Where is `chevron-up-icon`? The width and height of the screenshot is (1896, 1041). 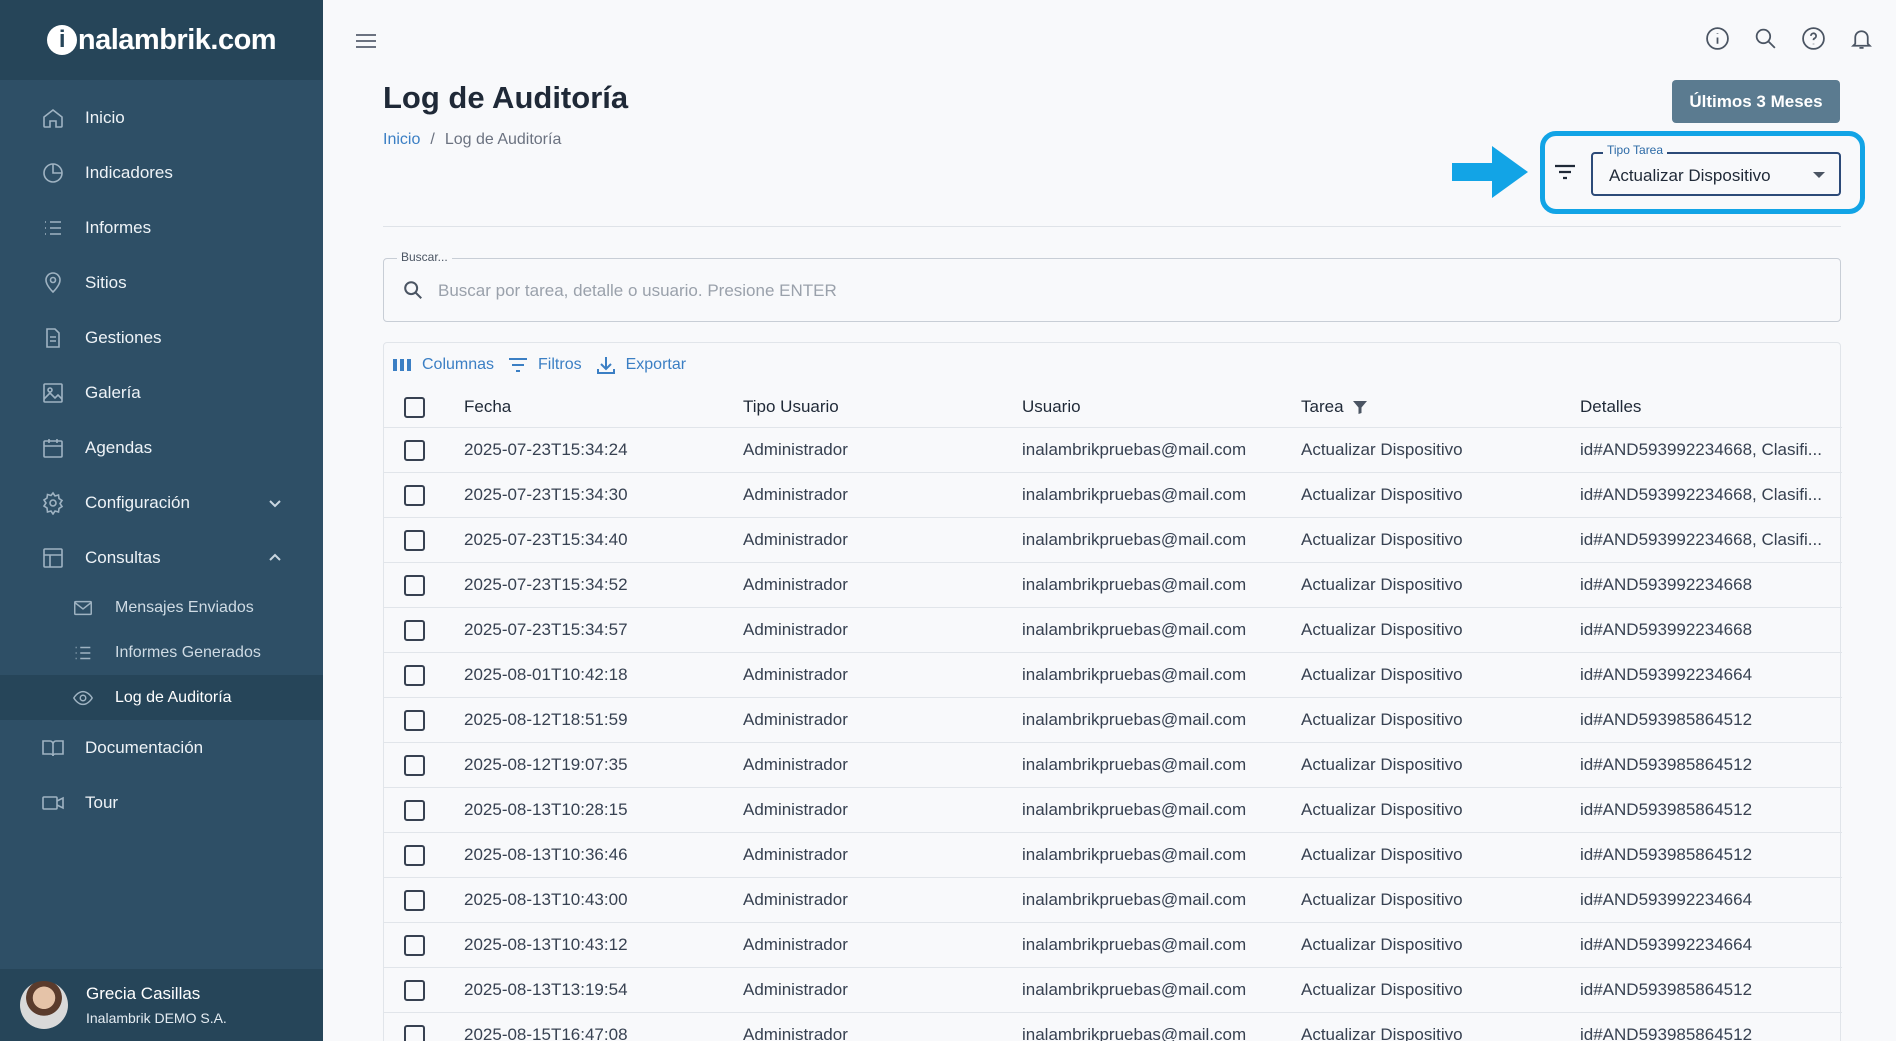
chevron-up-icon is located at coordinates (275, 560).